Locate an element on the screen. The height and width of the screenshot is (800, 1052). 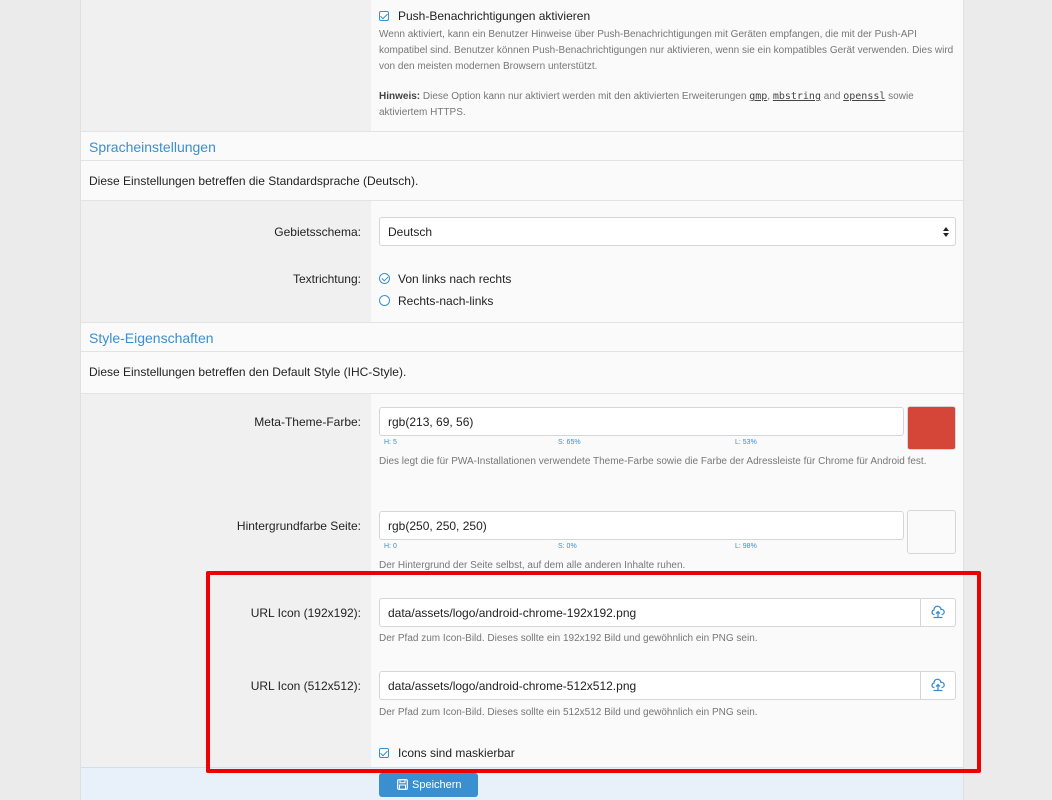
style-section-title: Style-Eigenschaften is located at coordinates (151, 338).